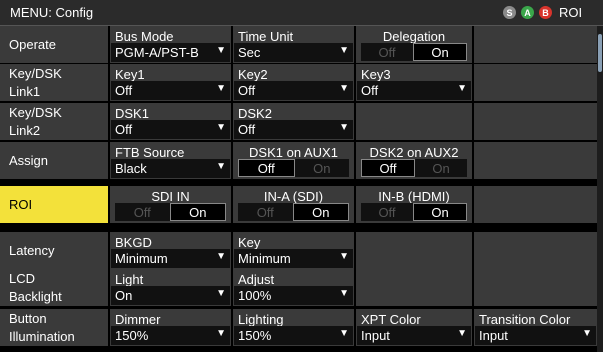  Describe the element at coordinates (255, 113) in the screenshot. I see `setting-label: DSK2` at that location.